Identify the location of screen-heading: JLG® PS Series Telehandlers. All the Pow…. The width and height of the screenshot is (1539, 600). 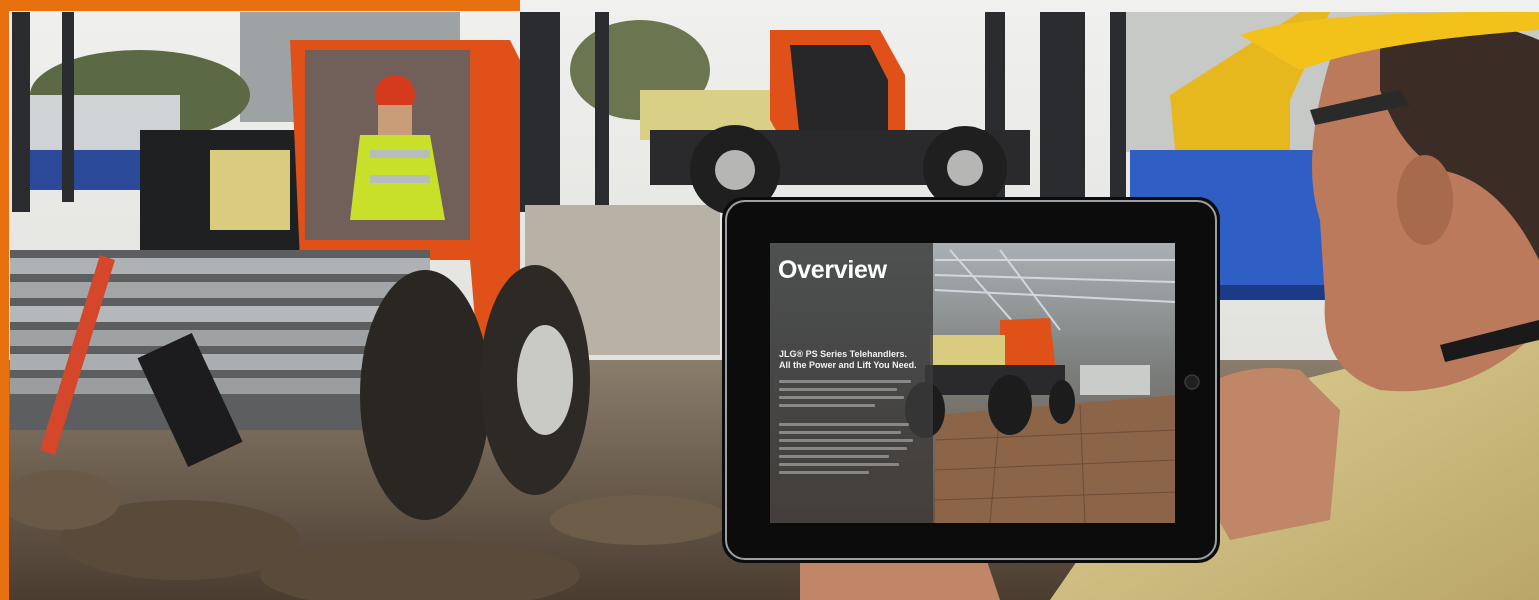
(848, 359).